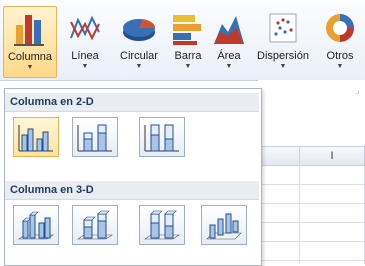 The height and width of the screenshot is (266, 365). Describe the element at coordinates (85, 28) in the screenshot. I see `line-chart-icon` at that location.